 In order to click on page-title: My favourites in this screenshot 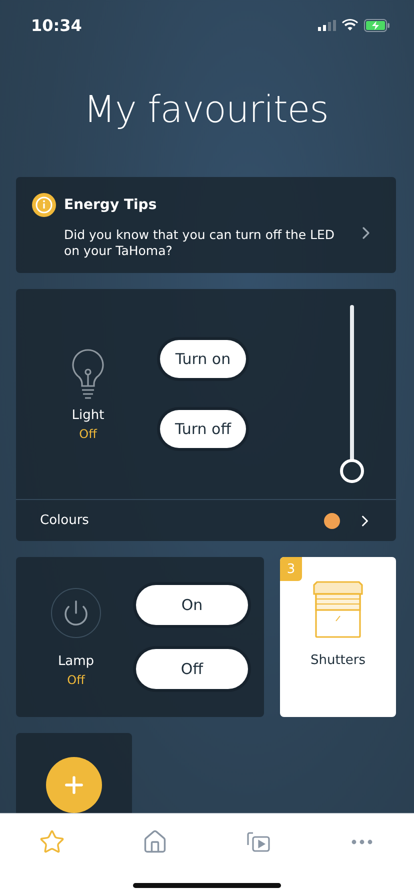, I will do `click(206, 109)`.